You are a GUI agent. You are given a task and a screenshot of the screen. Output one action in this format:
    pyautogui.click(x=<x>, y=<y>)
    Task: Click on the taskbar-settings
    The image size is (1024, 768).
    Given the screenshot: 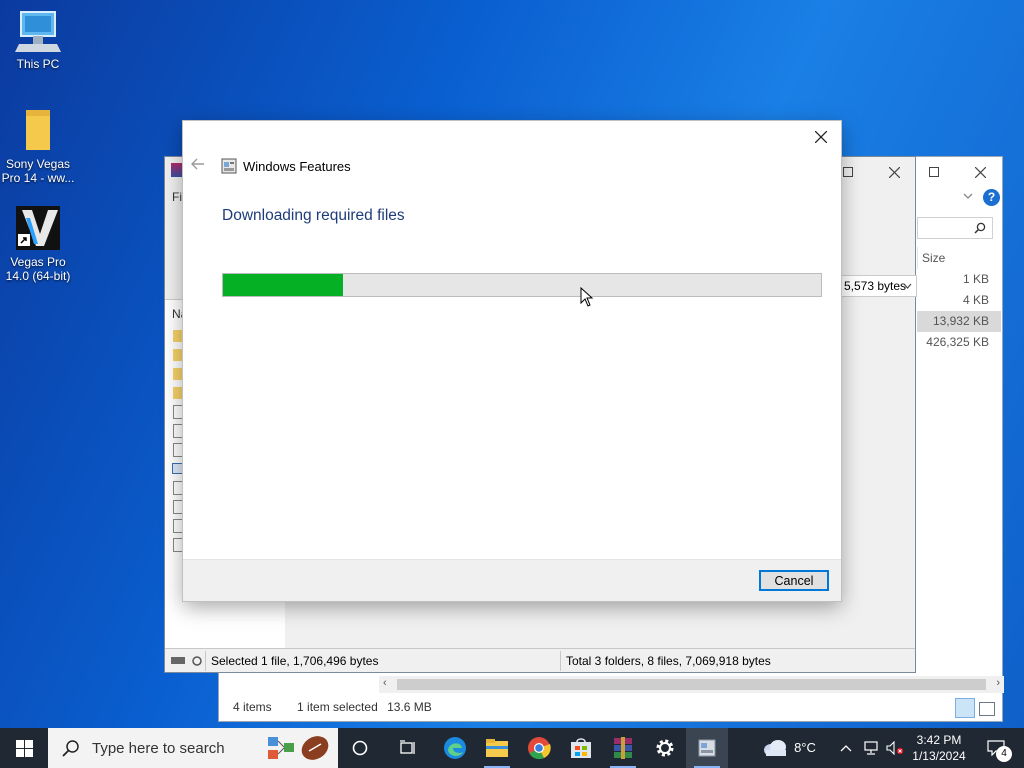 What is the action you would take?
    pyautogui.click(x=665, y=748)
    